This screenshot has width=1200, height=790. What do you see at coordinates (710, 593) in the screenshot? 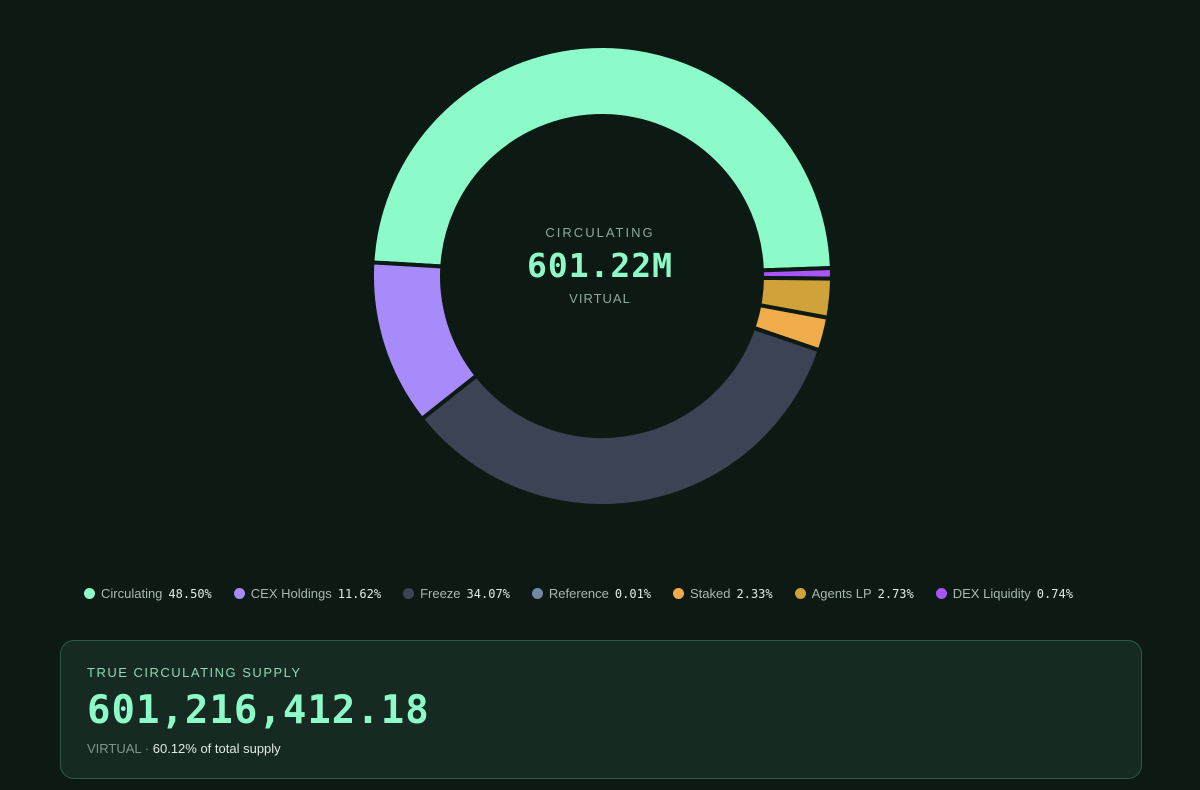
I see `legend-name: Staked` at bounding box center [710, 593].